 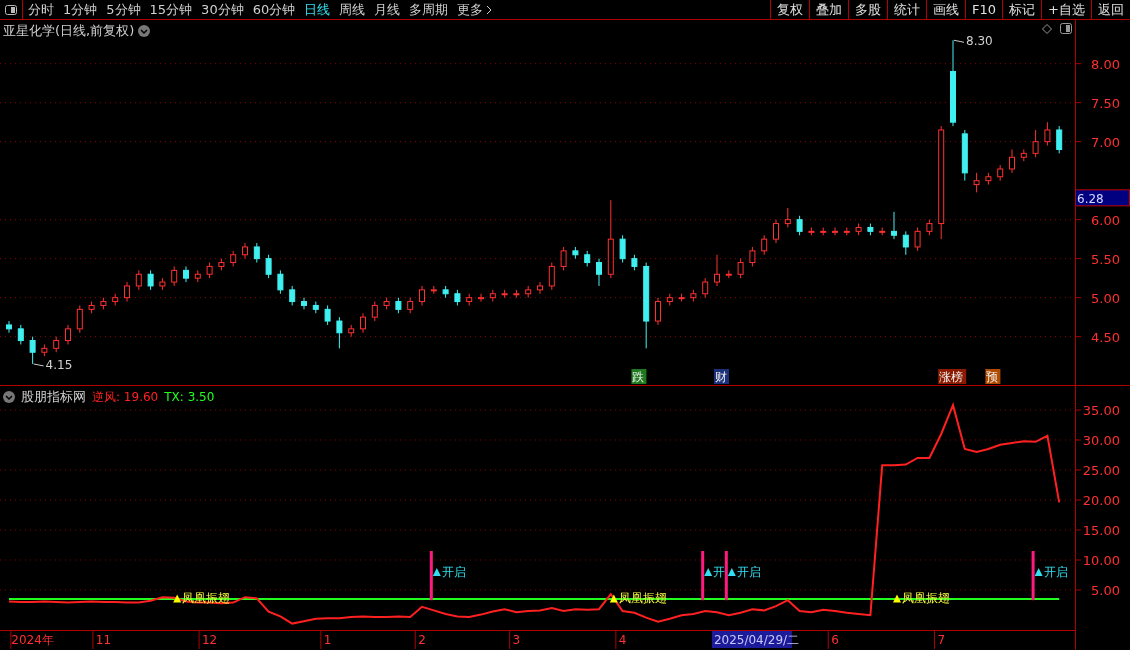 What do you see at coordinates (80, 10) in the screenshot?
I see `period-tab: 1分钟` at bounding box center [80, 10].